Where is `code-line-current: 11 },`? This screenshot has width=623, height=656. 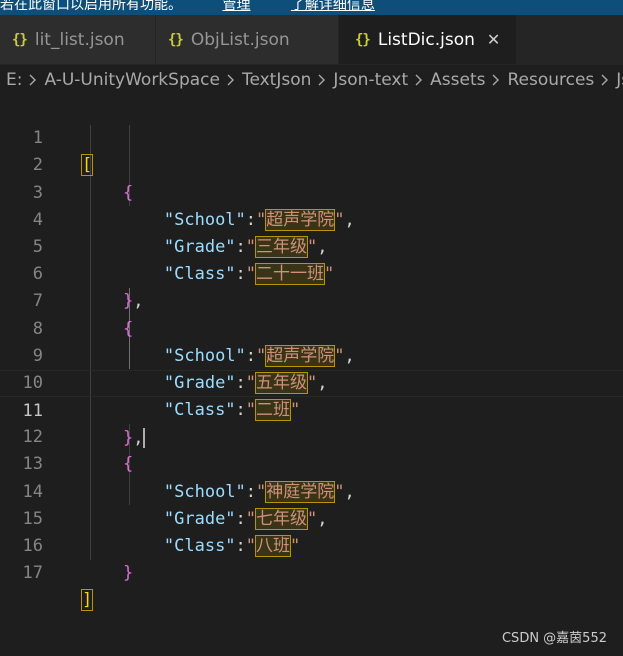
code-line-current: 11 }, is located at coordinates (311, 409).